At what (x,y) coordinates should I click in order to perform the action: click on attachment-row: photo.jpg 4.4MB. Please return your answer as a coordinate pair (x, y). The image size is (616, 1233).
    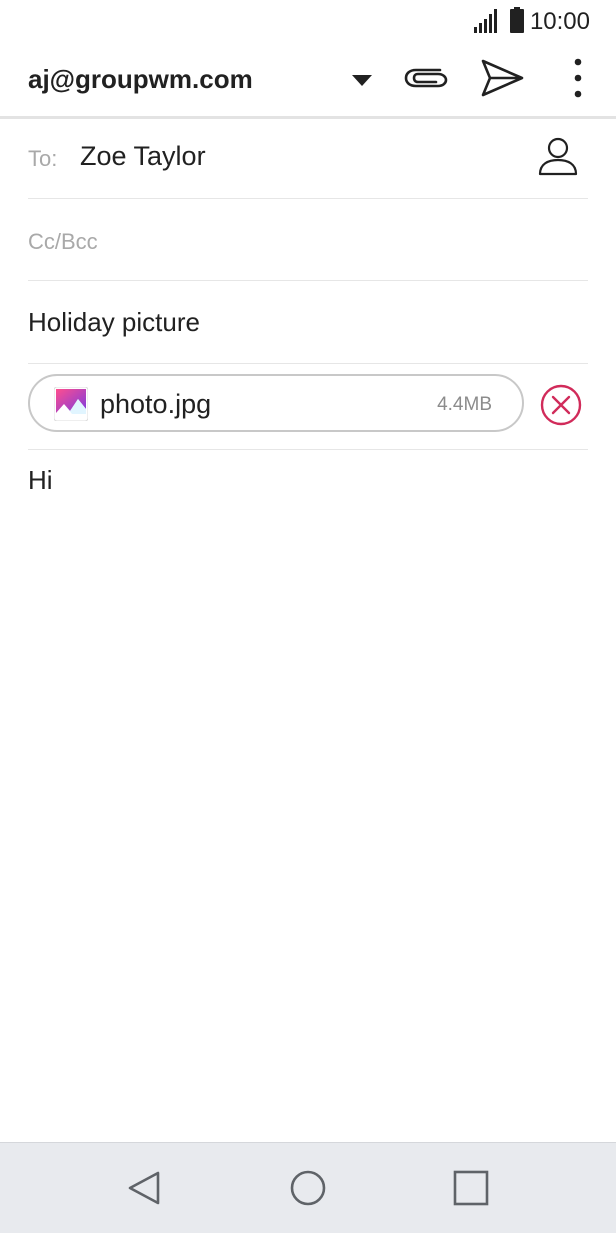
    Looking at the image, I should click on (308, 407).